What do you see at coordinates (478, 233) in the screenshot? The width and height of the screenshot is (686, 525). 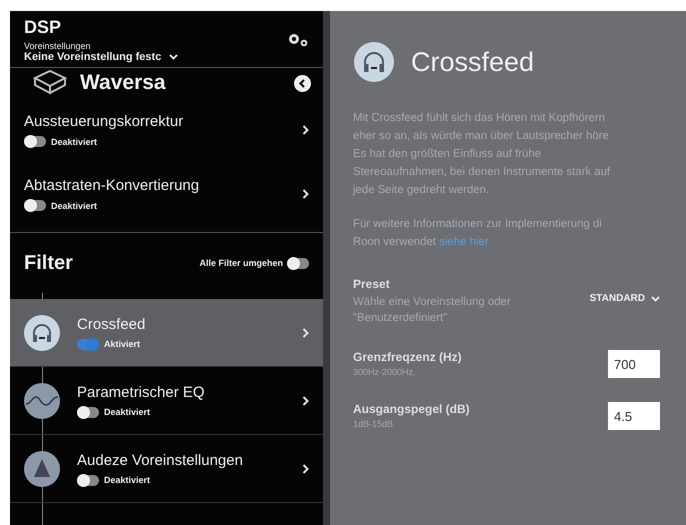 I see `info-text: Für weitere Informationen zur Implementierung di Roon verwendet siehe hier` at bounding box center [478, 233].